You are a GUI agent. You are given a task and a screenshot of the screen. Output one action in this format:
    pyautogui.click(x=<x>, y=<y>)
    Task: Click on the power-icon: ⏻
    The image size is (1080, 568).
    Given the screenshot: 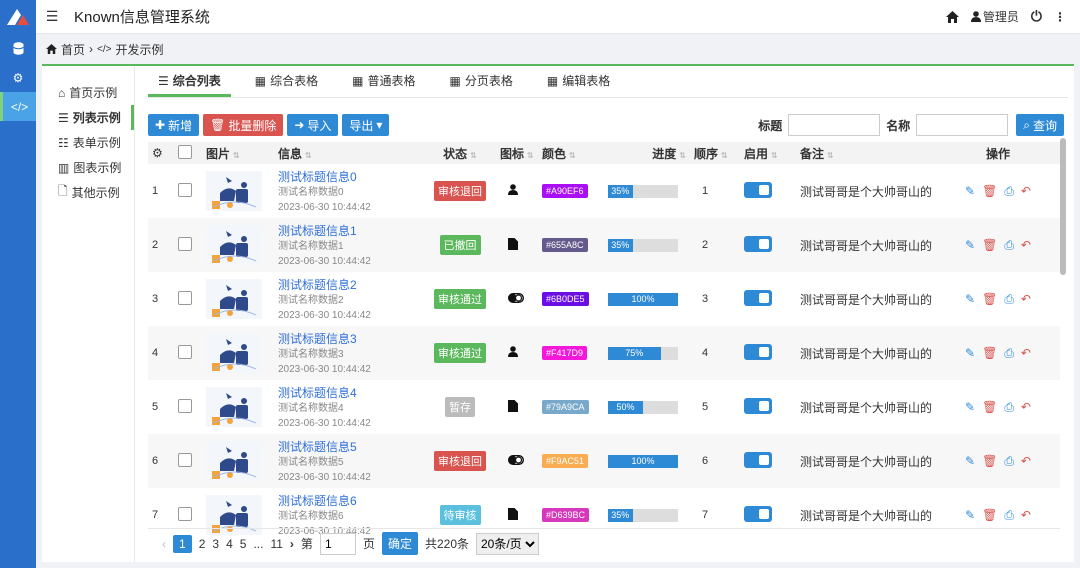 What is the action you would take?
    pyautogui.click(x=1036, y=16)
    